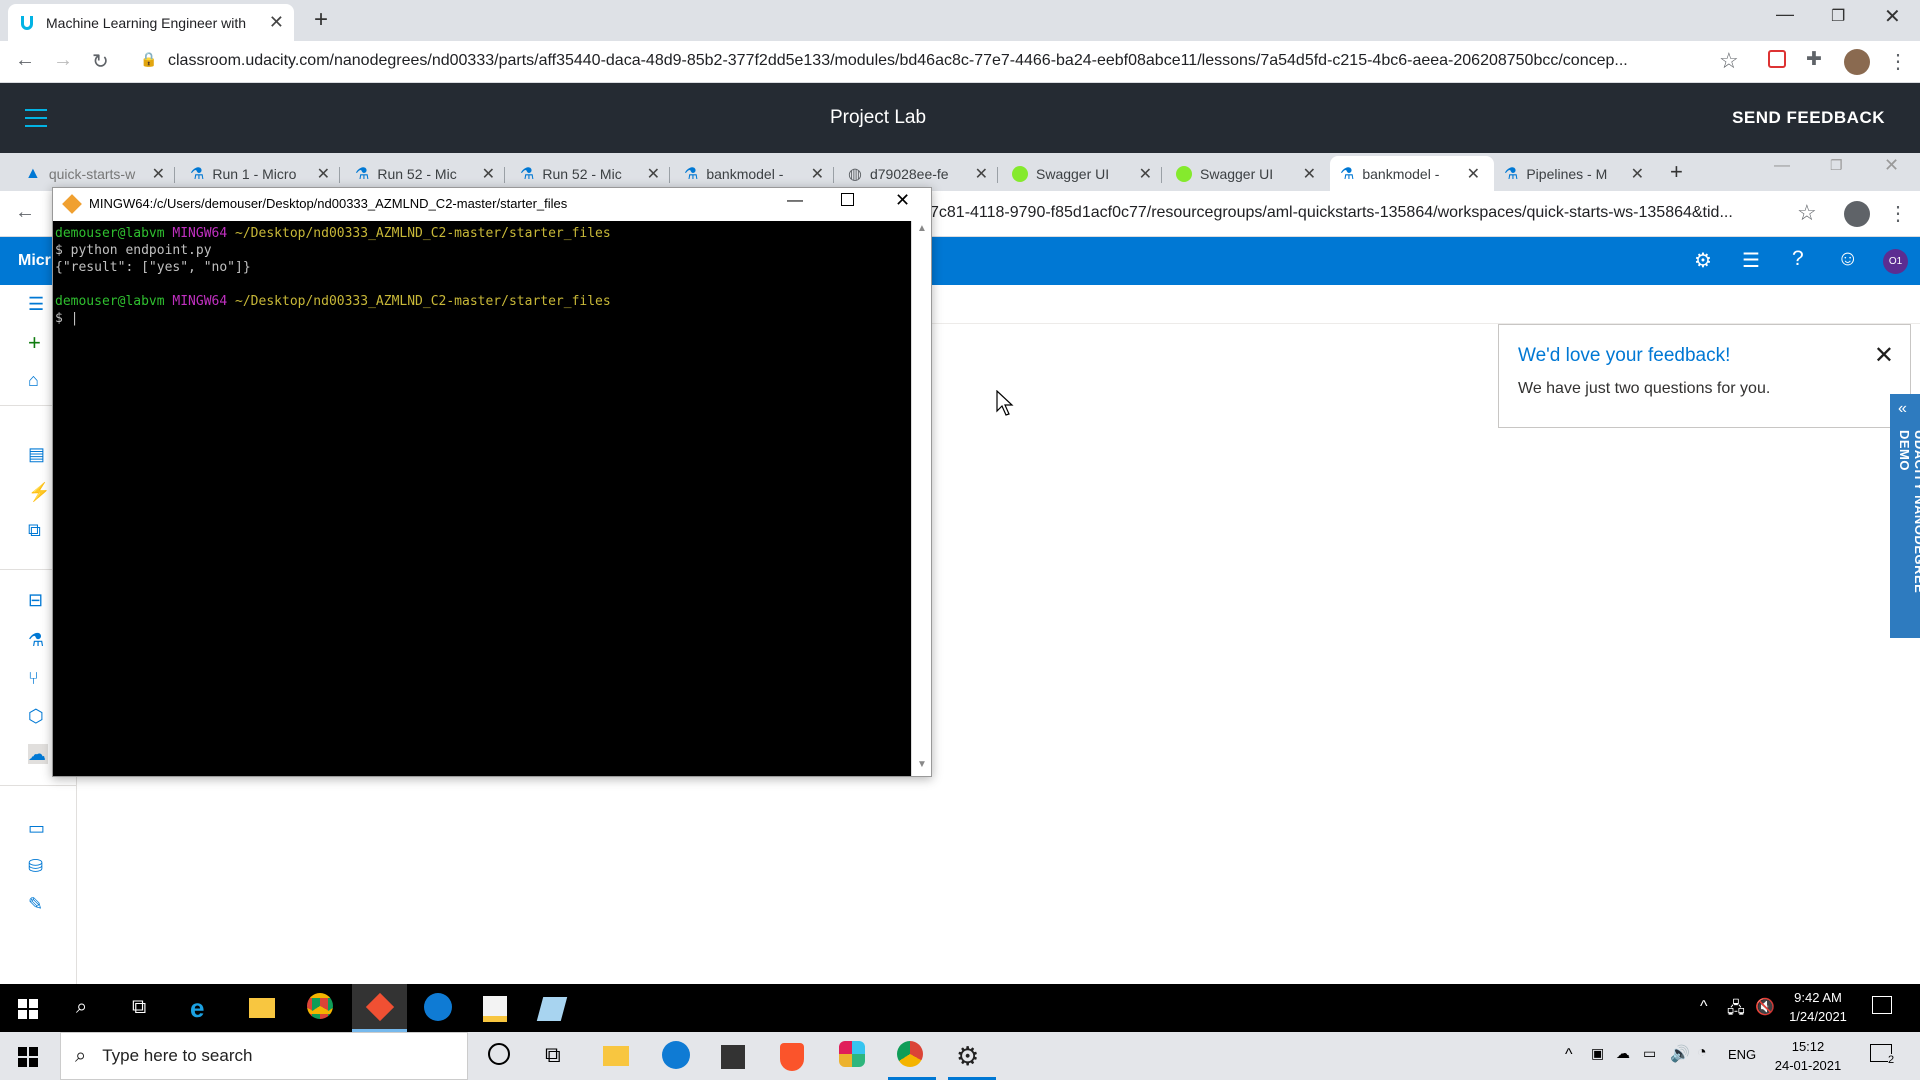  Describe the element at coordinates (1798, 259) in the screenshot. I see `help-icon: ?` at that location.